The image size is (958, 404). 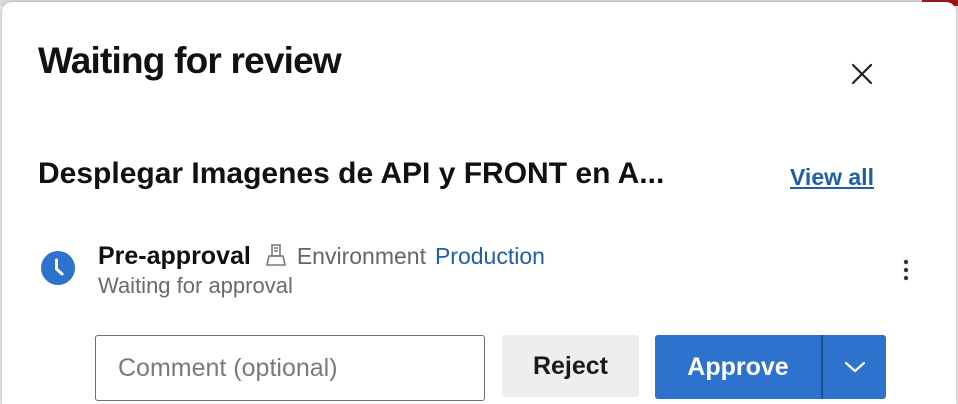 I want to click on more-options-button, so click(x=906, y=270).